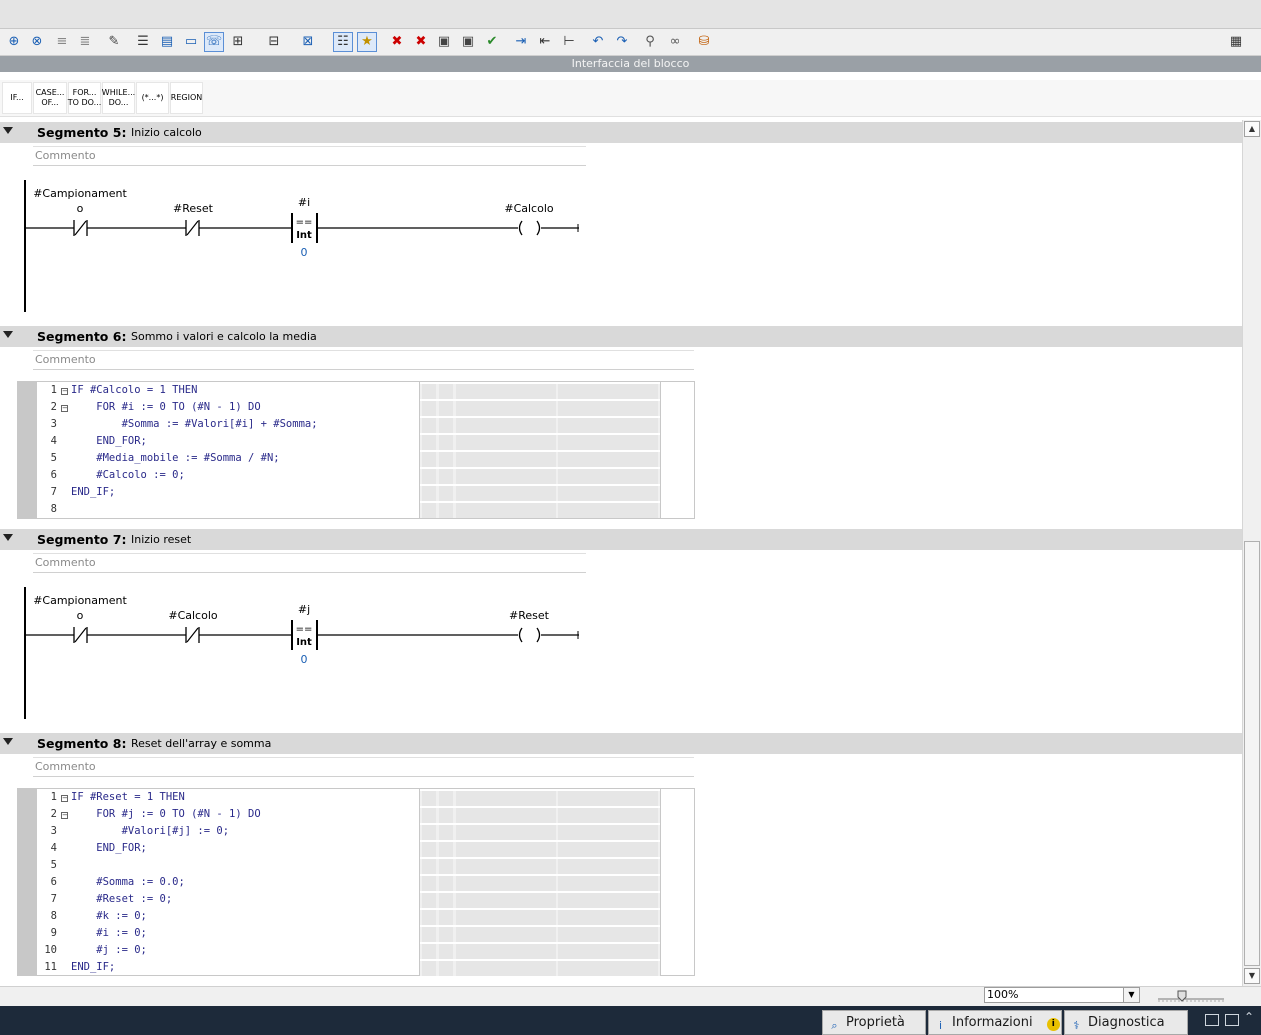 The image size is (1261, 1035). I want to click on add-row-icon: ≣, so click(85, 42).